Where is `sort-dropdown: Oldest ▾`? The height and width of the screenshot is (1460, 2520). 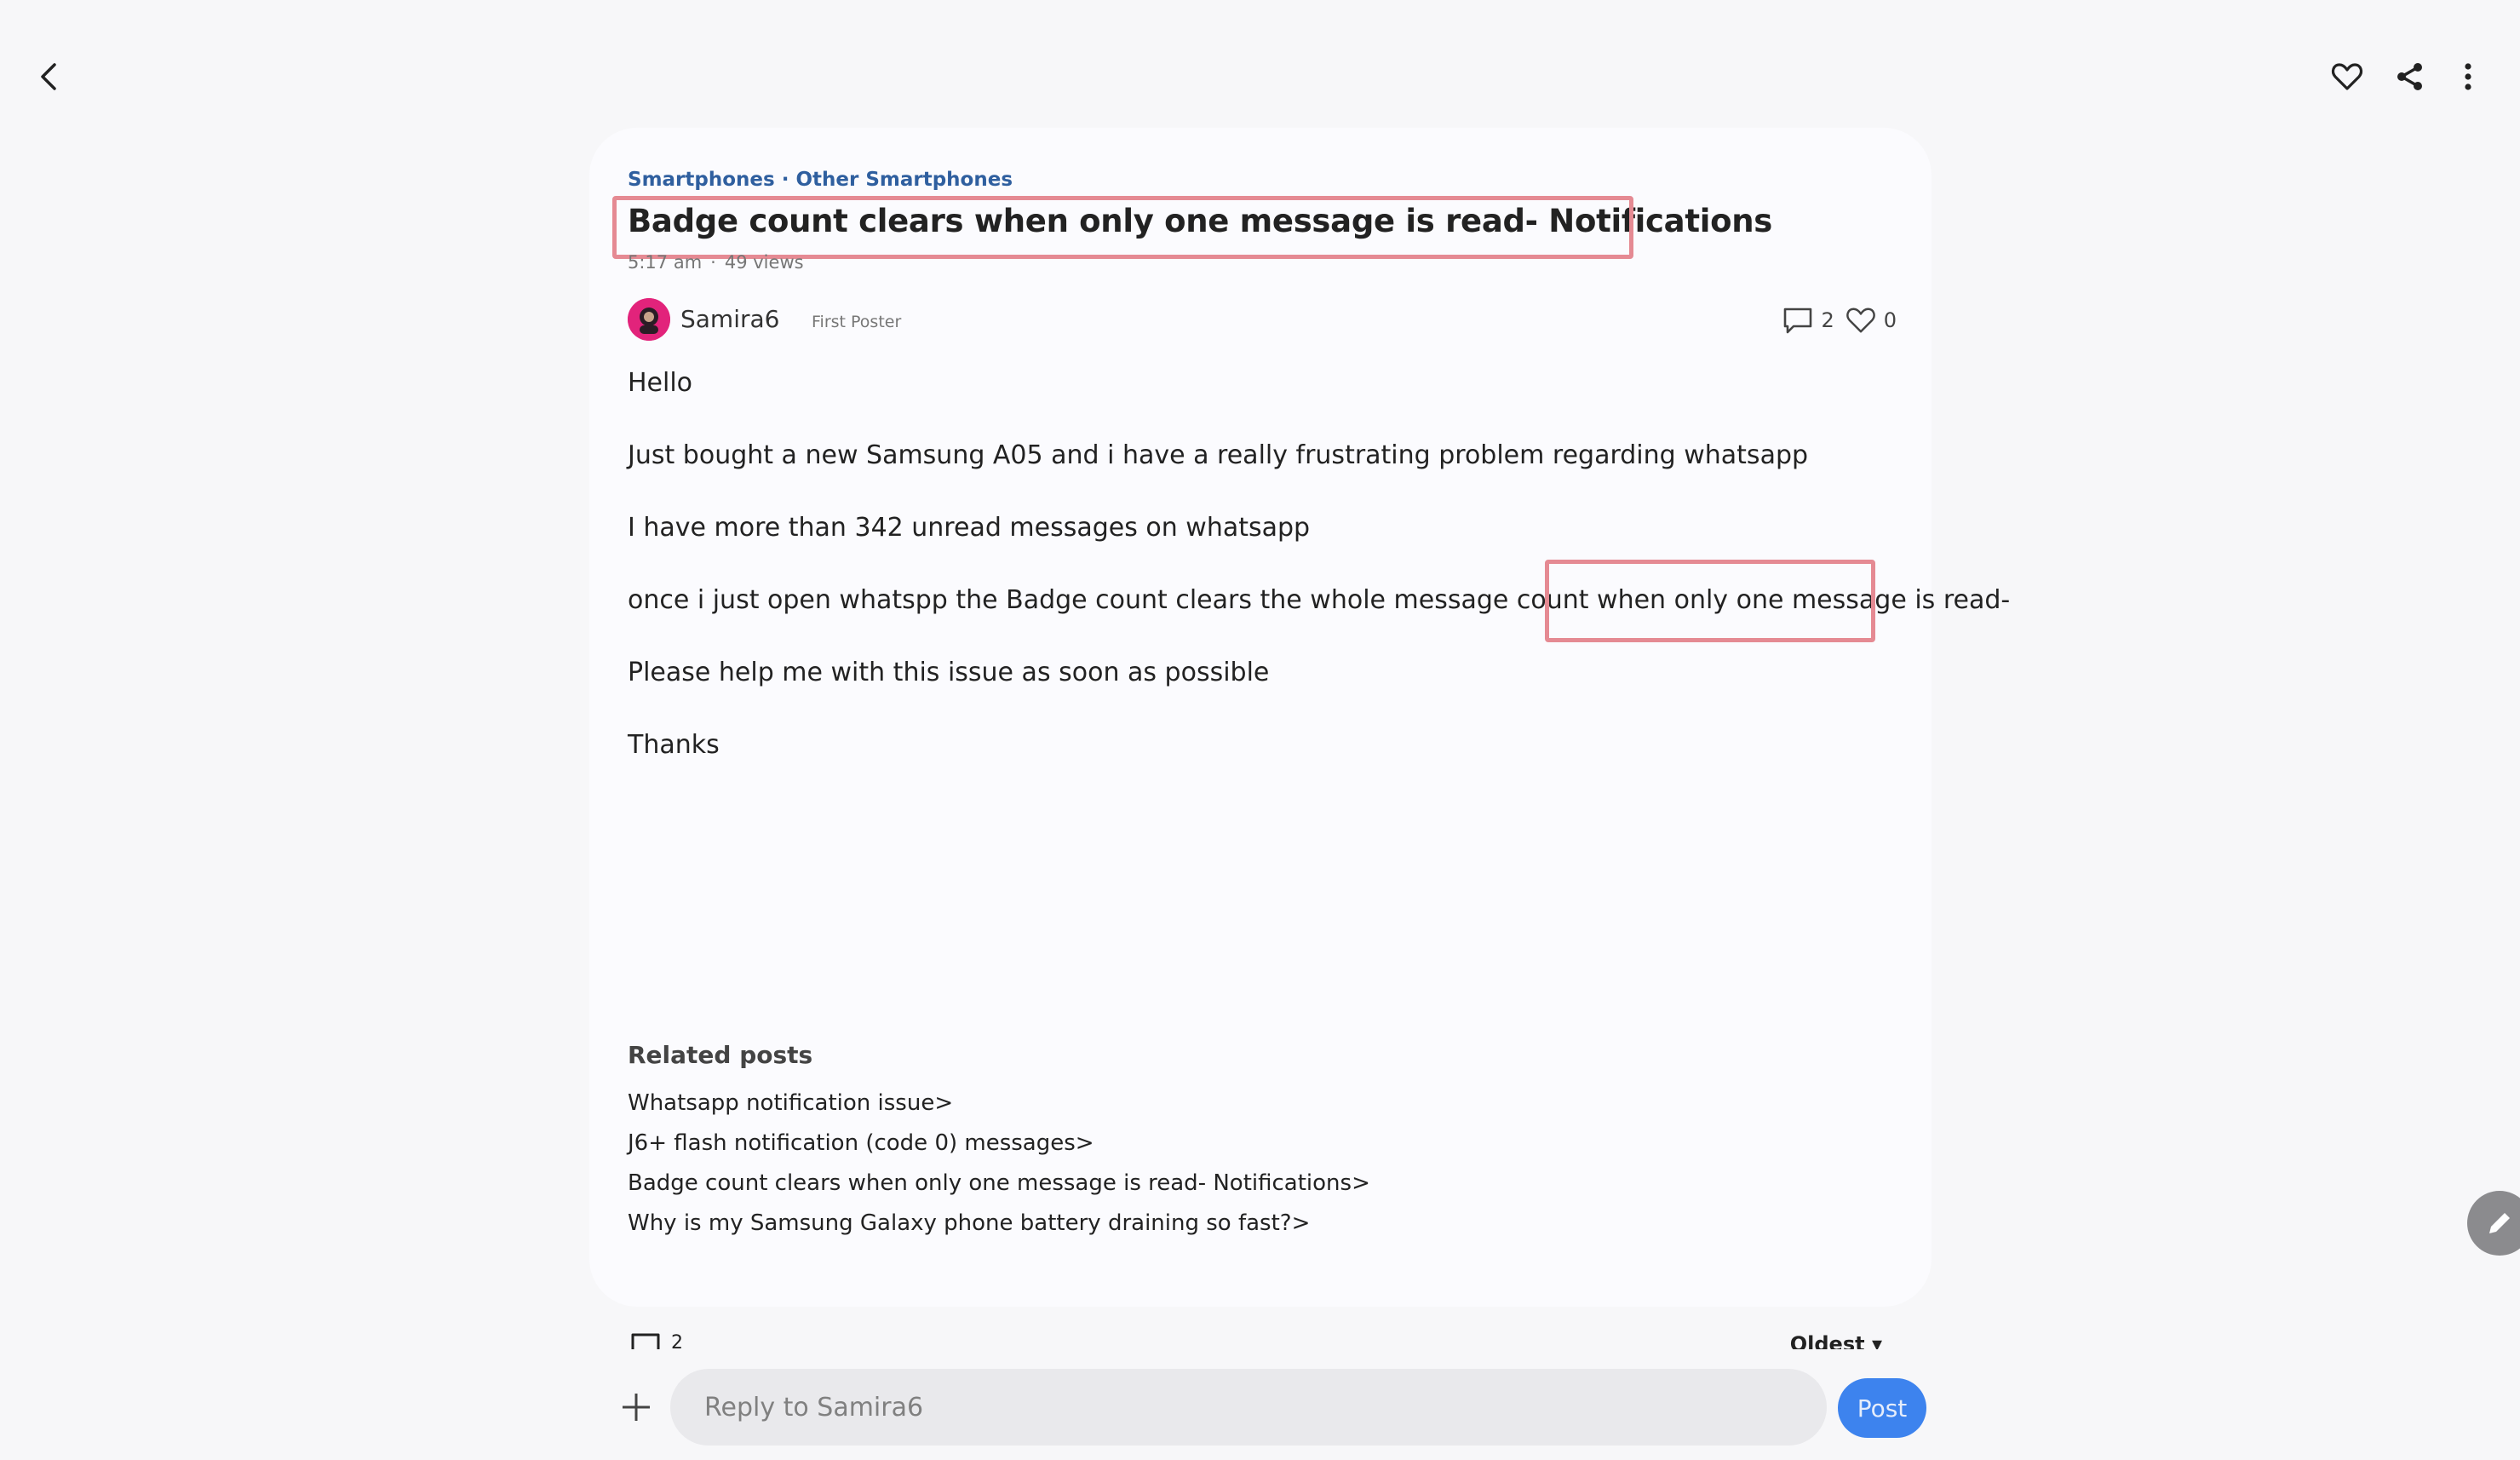
sort-dropdown: Oldest ▾ is located at coordinates (1836, 1340).